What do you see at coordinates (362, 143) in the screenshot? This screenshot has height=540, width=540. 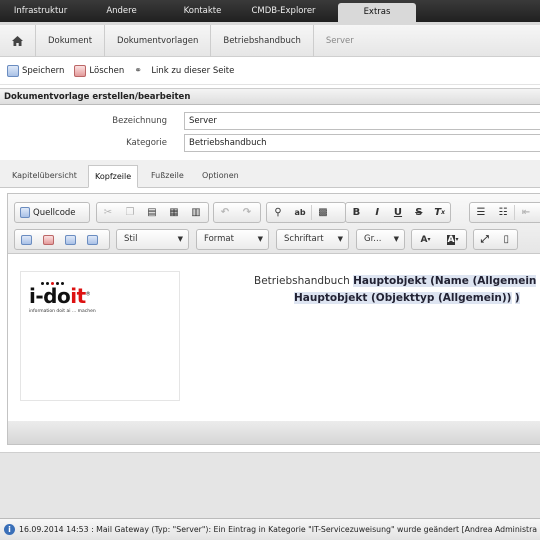 I see `kategorie-input: Betriebshandbuch` at bounding box center [362, 143].